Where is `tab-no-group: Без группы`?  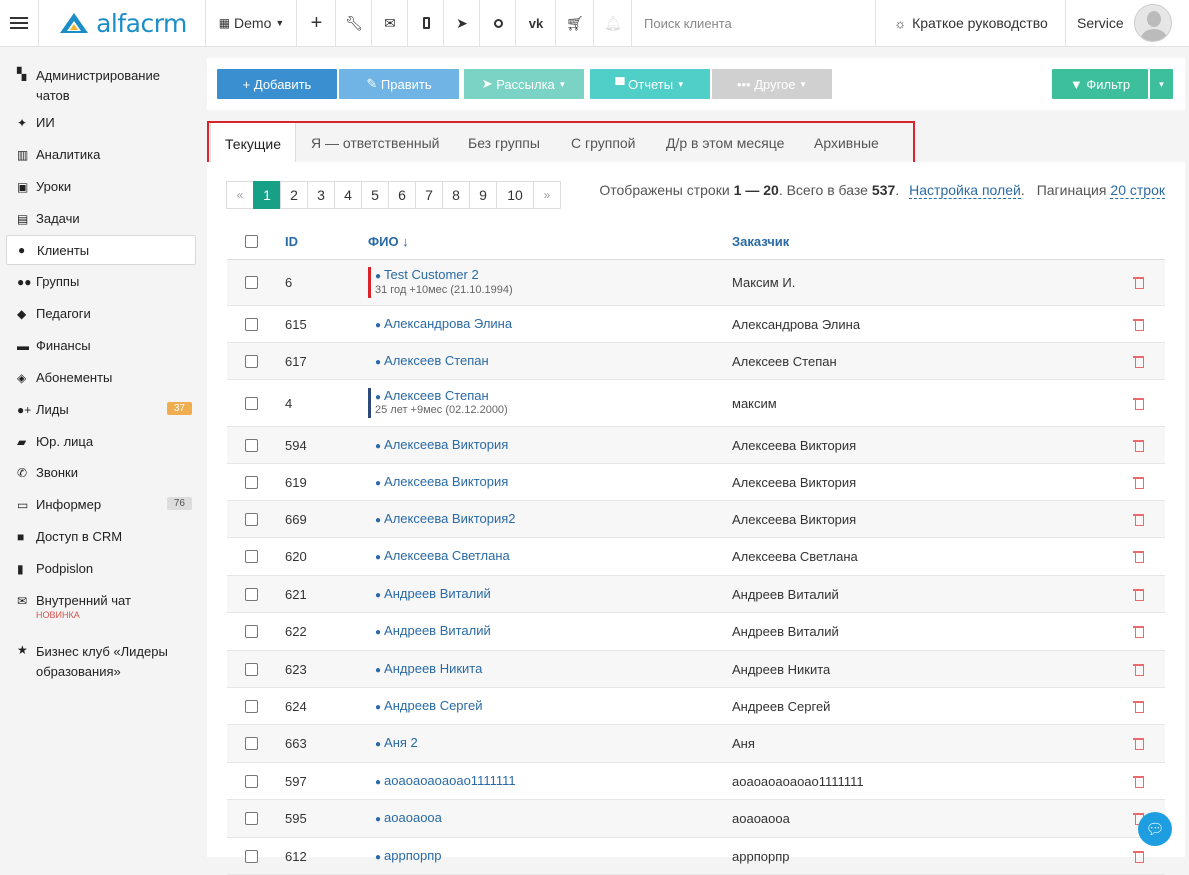
tab-no-group: Без группы is located at coordinates (504, 143).